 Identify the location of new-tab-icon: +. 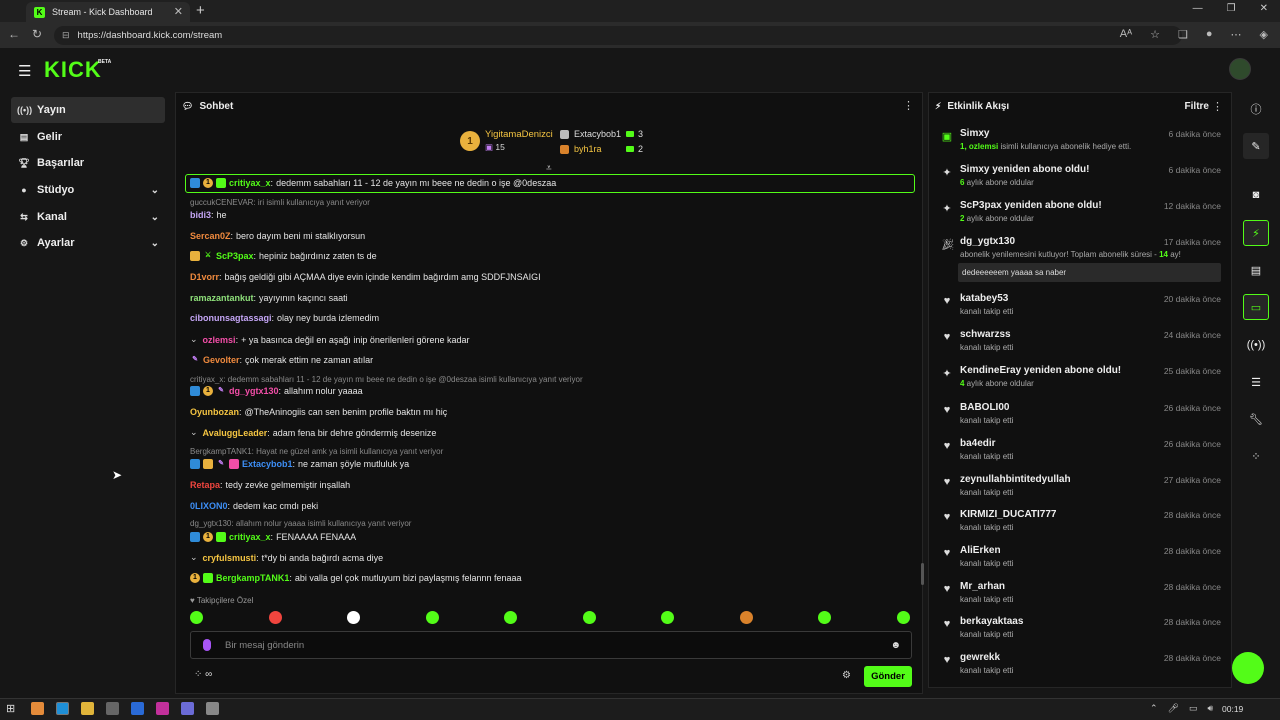
(200, 10).